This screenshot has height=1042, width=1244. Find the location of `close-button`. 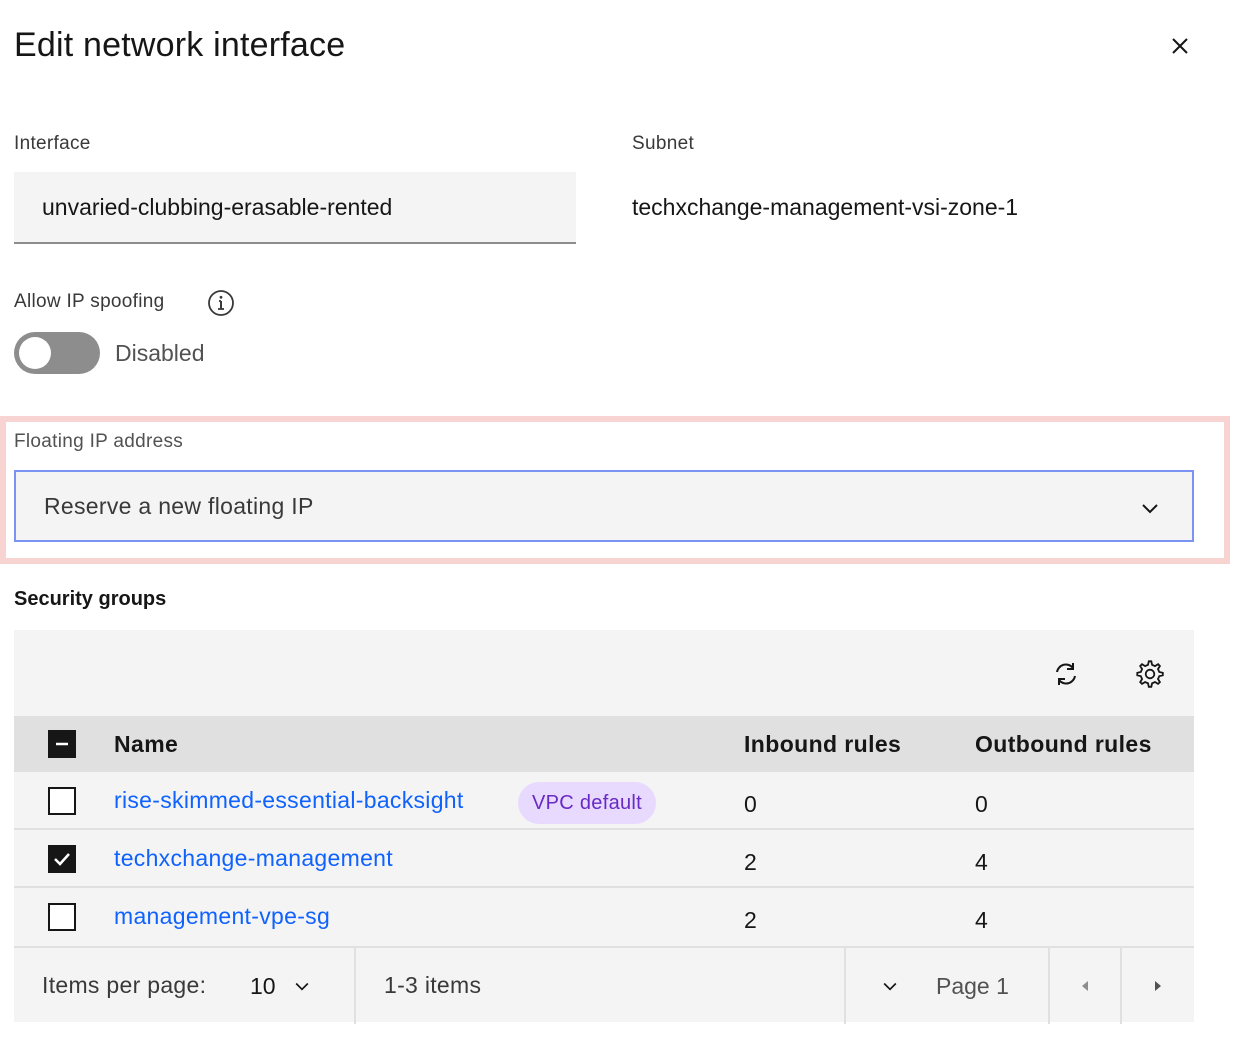

close-button is located at coordinates (1180, 46).